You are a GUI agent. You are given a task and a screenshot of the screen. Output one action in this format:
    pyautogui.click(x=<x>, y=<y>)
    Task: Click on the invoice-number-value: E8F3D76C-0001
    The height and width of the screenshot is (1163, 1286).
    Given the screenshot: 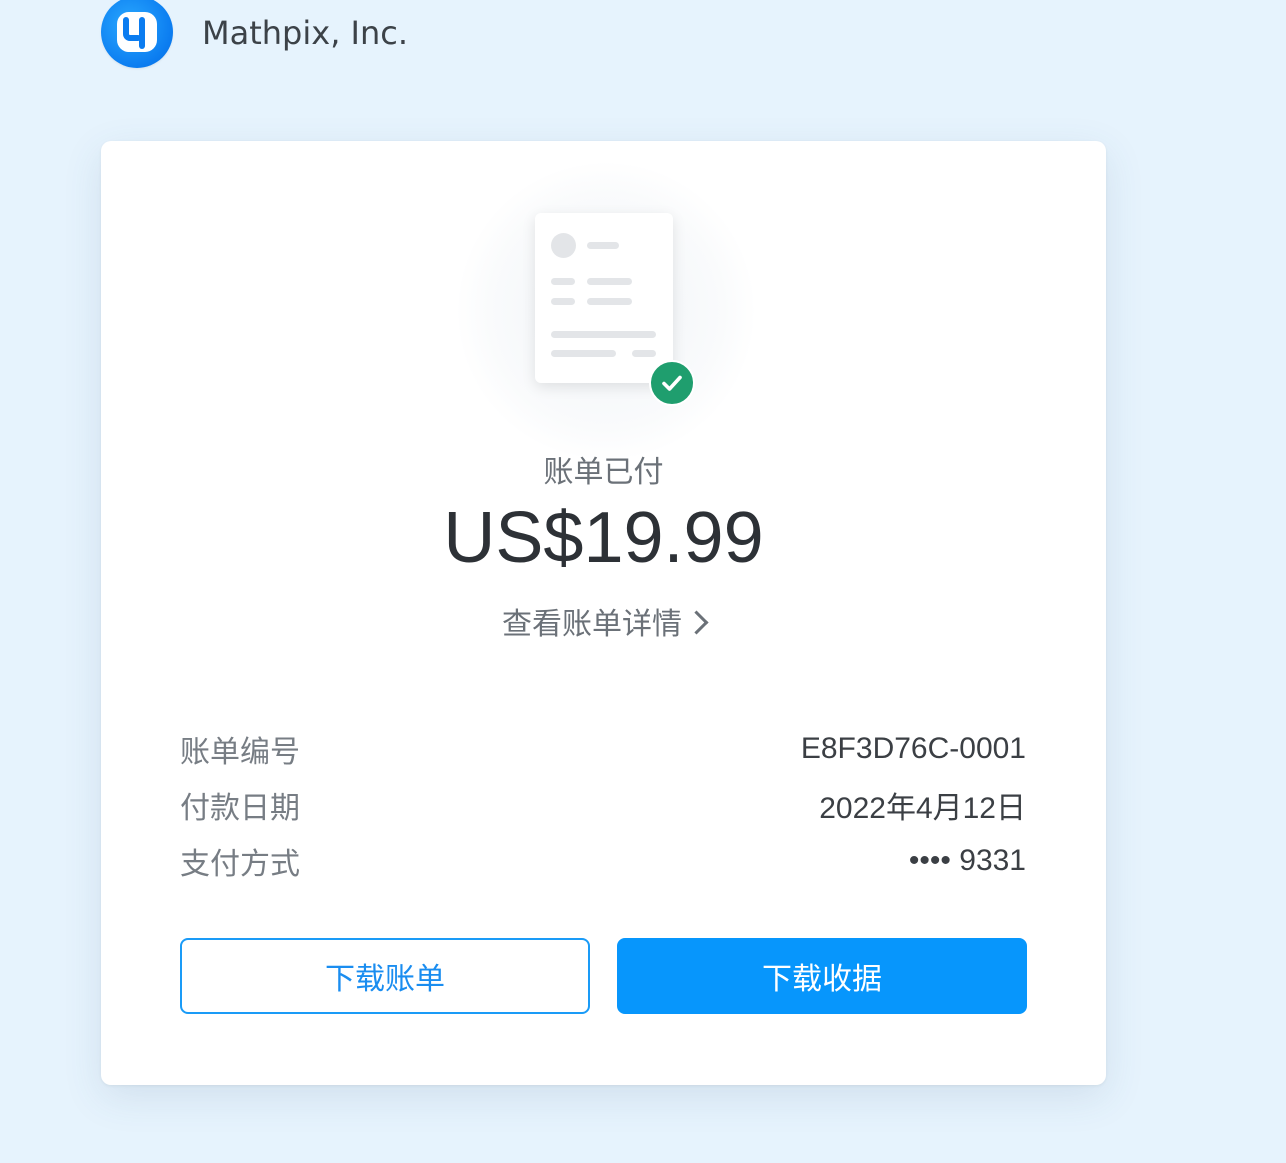 What is the action you would take?
    pyautogui.click(x=913, y=748)
    